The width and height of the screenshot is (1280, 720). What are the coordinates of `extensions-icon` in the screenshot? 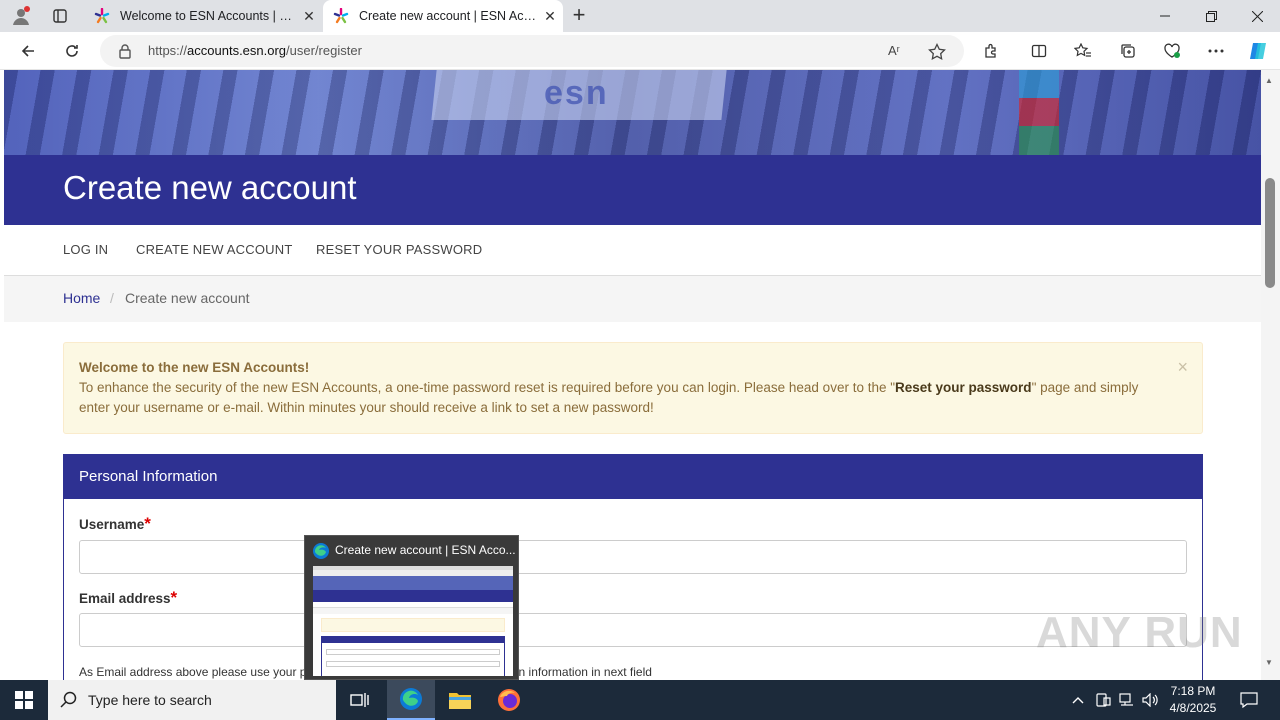 It's located at (991, 51).